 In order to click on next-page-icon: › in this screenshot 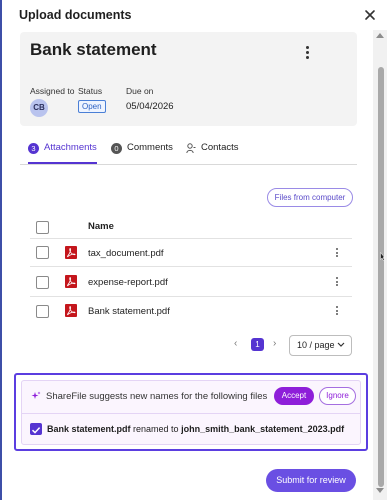, I will do `click(274, 343)`.